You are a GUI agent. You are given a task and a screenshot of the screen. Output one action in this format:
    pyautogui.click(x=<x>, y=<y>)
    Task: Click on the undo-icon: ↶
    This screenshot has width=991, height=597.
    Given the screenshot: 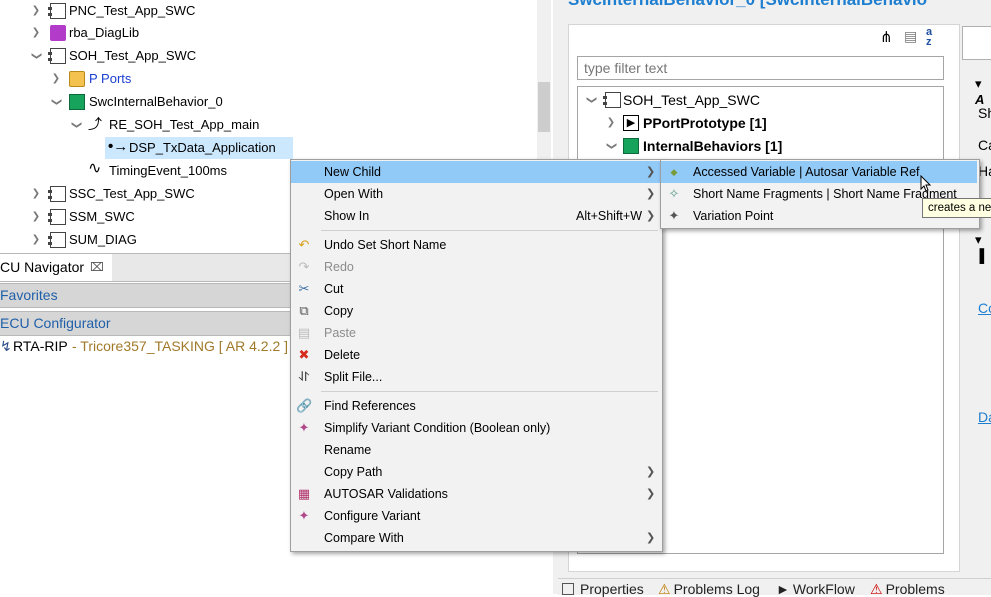 What is the action you would take?
    pyautogui.click(x=304, y=244)
    